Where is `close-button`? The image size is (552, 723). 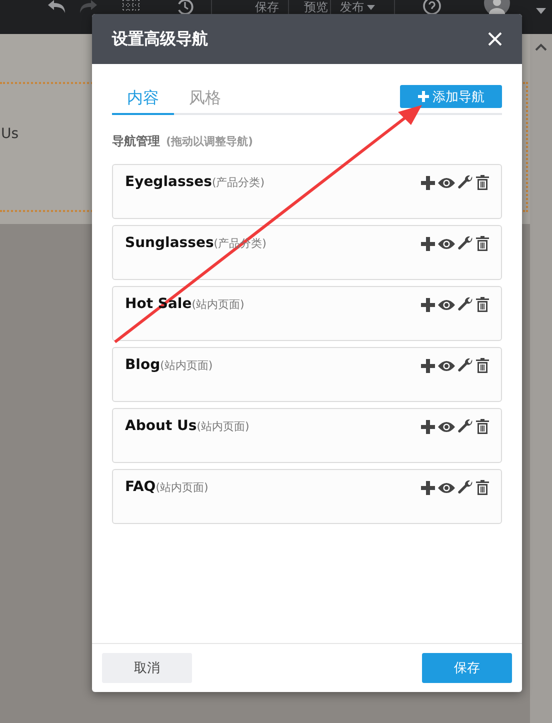
close-button is located at coordinates (495, 39).